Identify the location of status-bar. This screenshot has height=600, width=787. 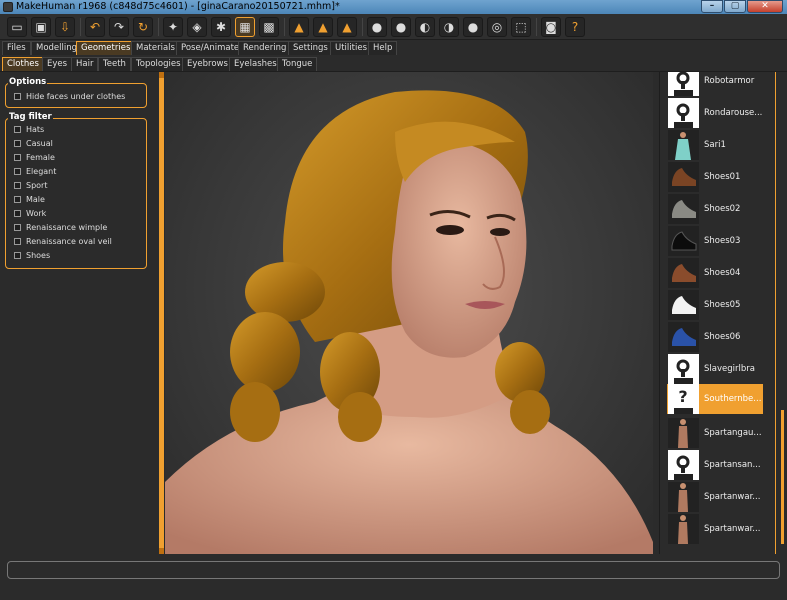
(393, 577).